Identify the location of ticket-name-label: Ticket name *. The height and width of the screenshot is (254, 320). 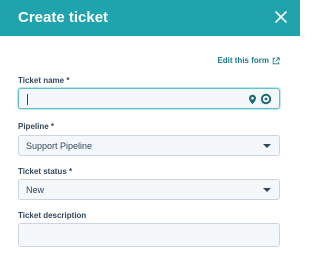
(44, 80).